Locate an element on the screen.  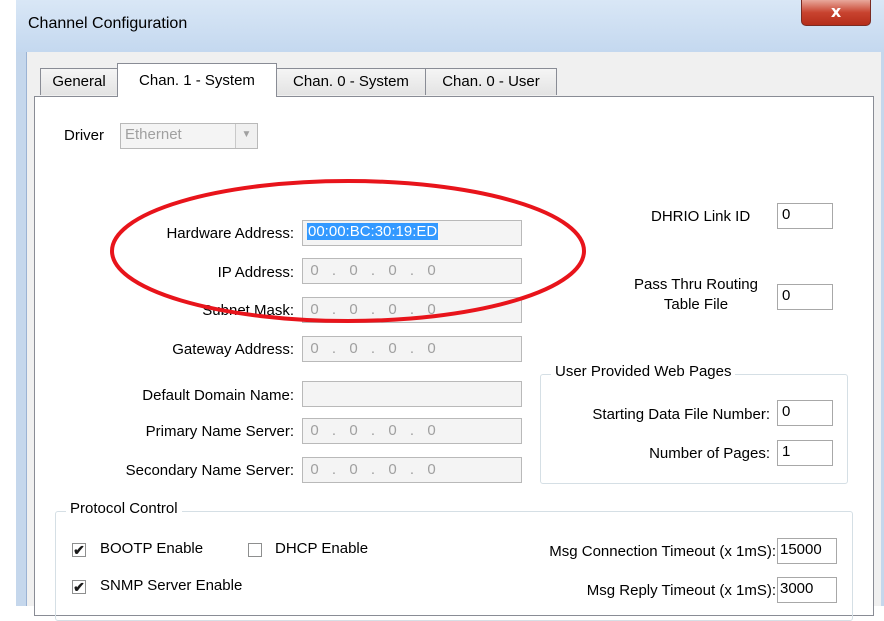
subnet-mask-field: 0. 0. 0. 0 is located at coordinates (412, 310).